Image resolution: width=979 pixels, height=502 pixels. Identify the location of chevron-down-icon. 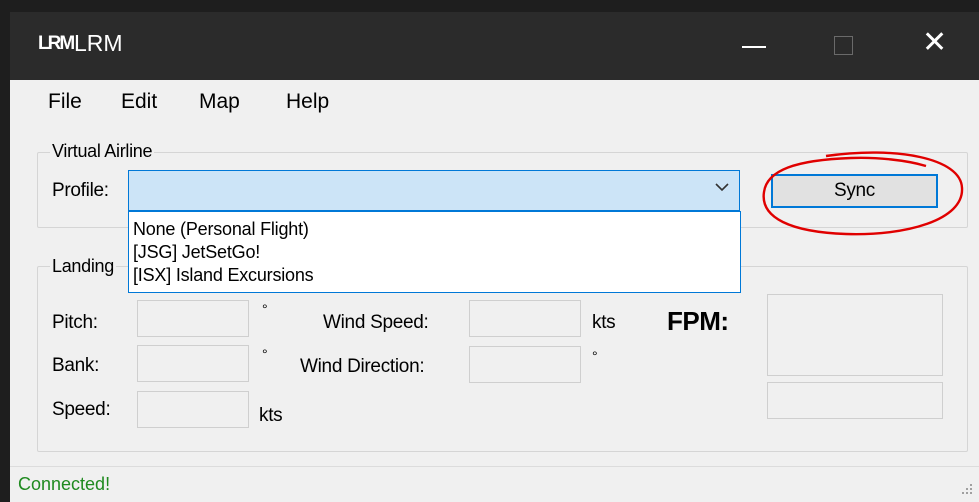
(722, 187).